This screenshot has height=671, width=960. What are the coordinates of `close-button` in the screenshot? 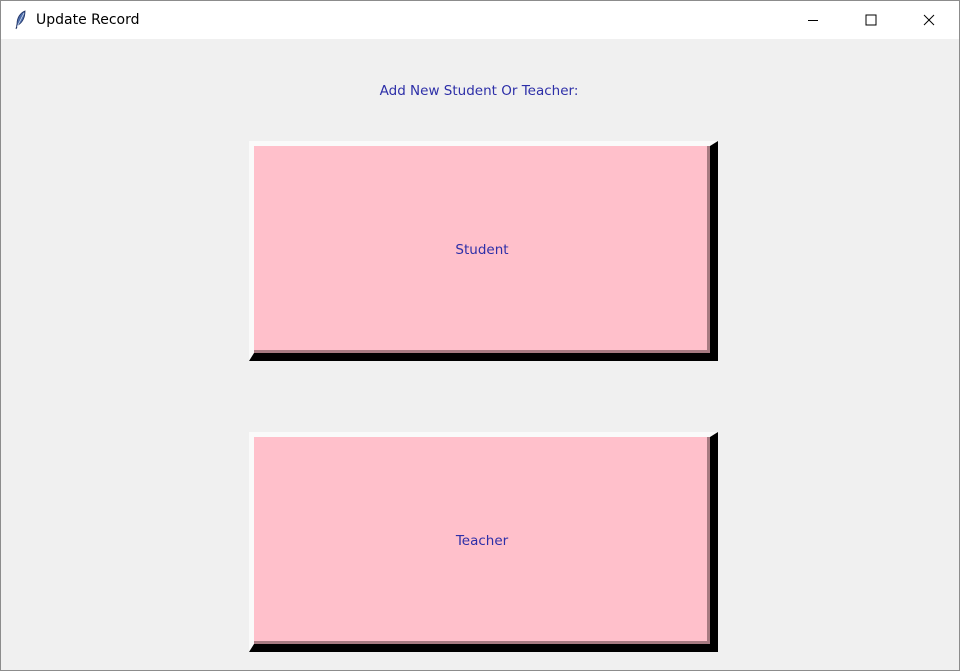 It's located at (929, 20).